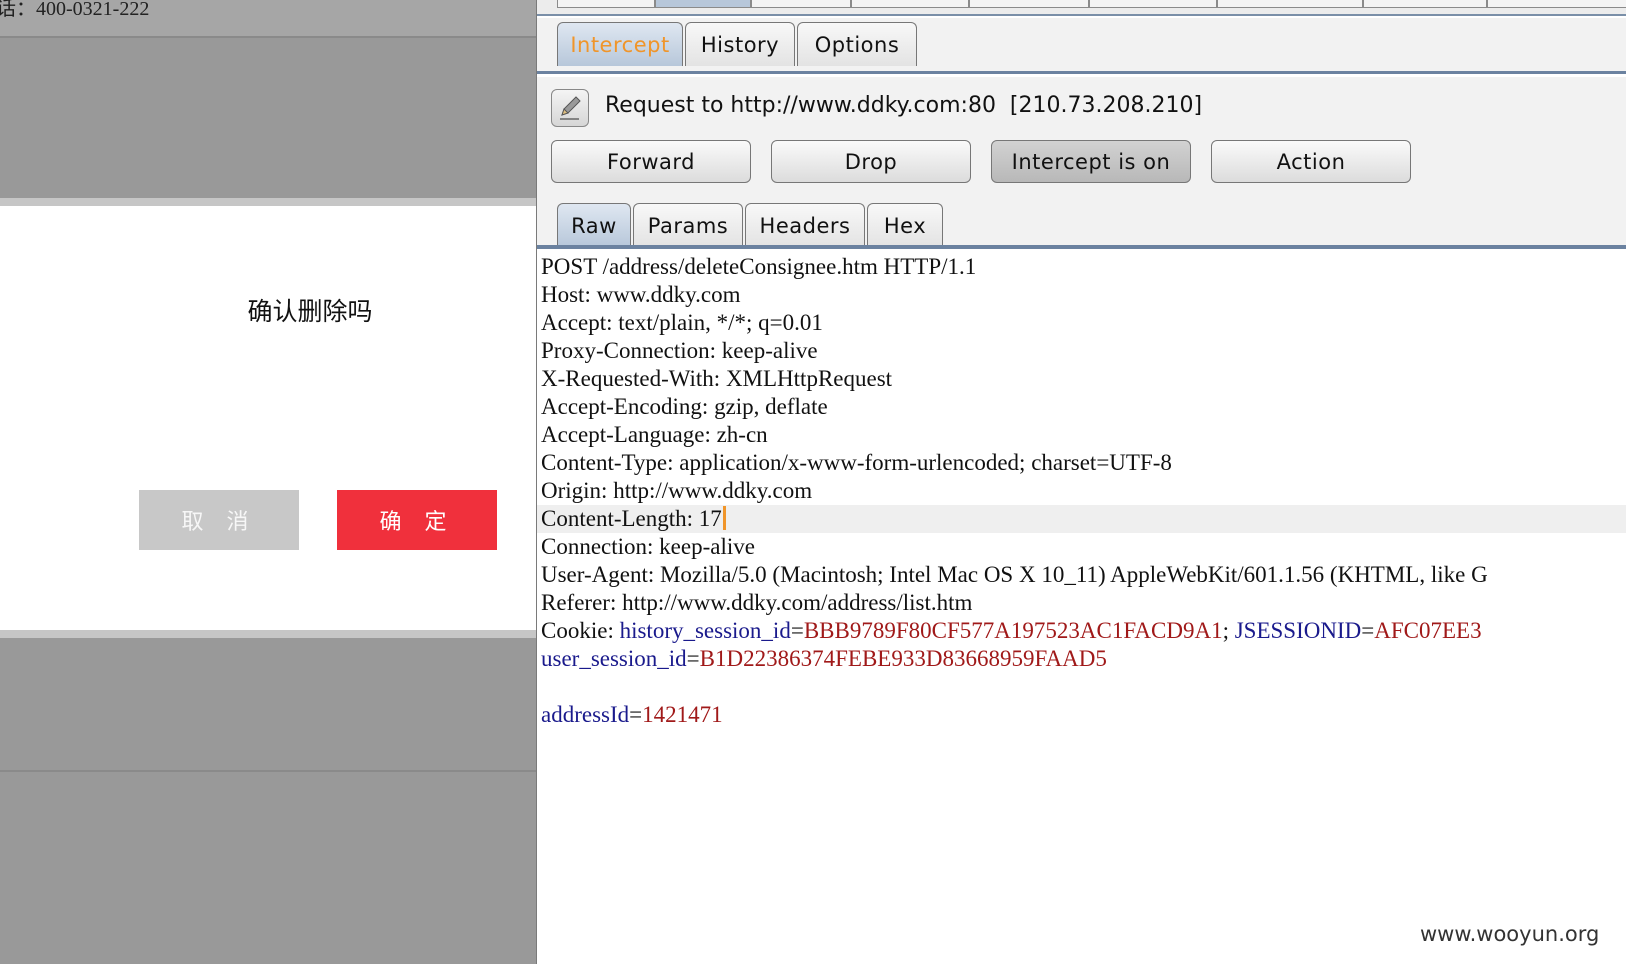  I want to click on cookie-prefix: Cookie:, so click(580, 630).